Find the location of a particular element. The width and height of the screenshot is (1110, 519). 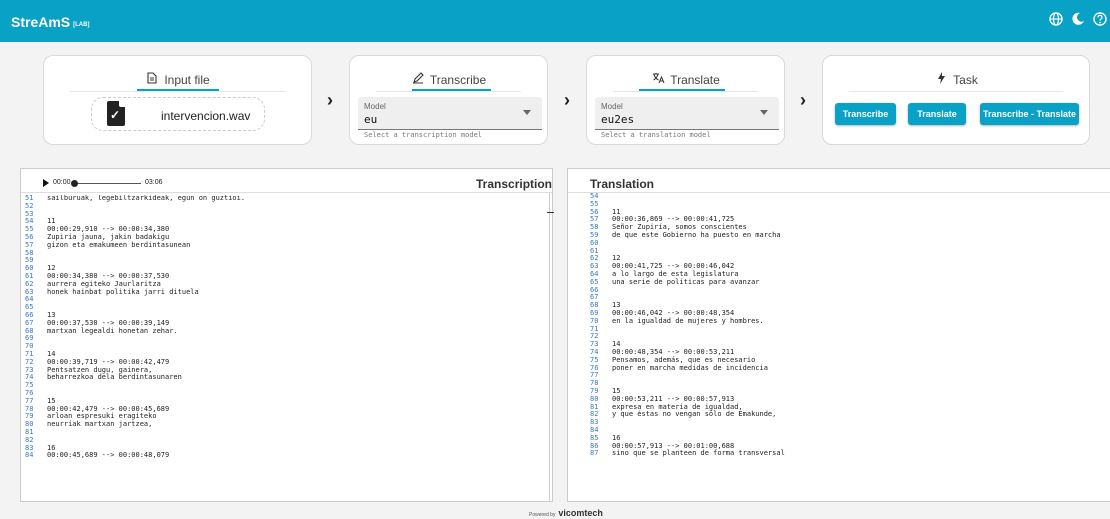

line-text: 00:00:37,530 --> 00:00:39,149 is located at coordinates (108, 322).